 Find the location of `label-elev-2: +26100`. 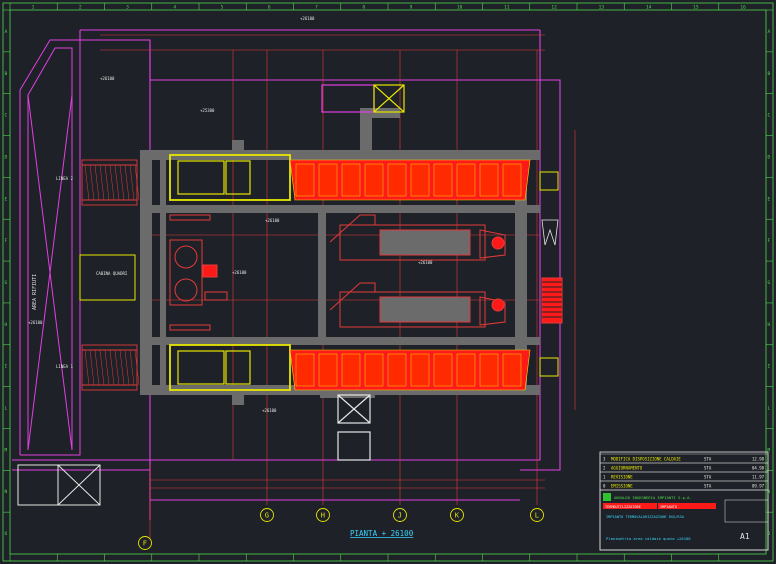

label-elev-2: +26100 is located at coordinates (272, 220).